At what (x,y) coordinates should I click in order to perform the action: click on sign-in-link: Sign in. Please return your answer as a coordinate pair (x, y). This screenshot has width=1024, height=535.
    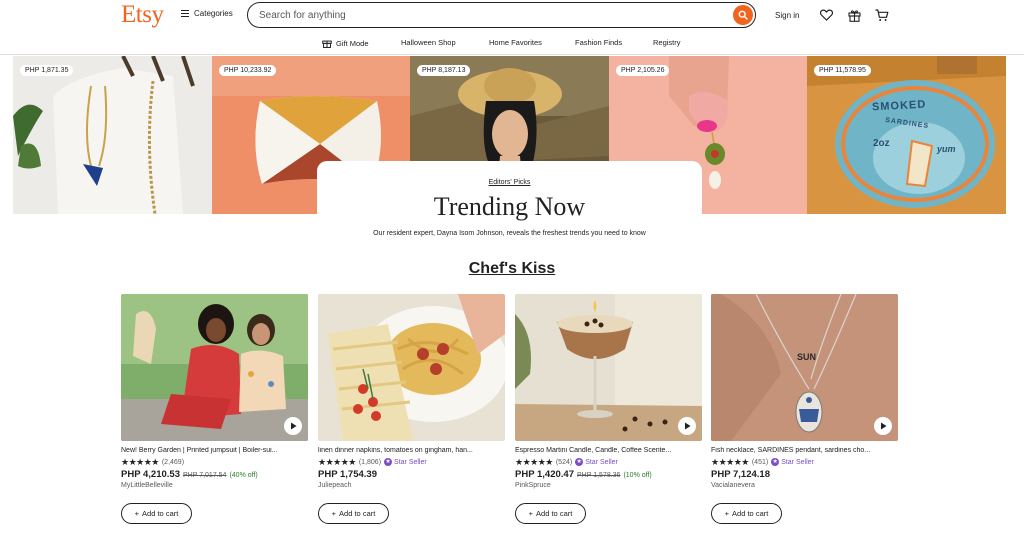
    Looking at the image, I should click on (787, 15).